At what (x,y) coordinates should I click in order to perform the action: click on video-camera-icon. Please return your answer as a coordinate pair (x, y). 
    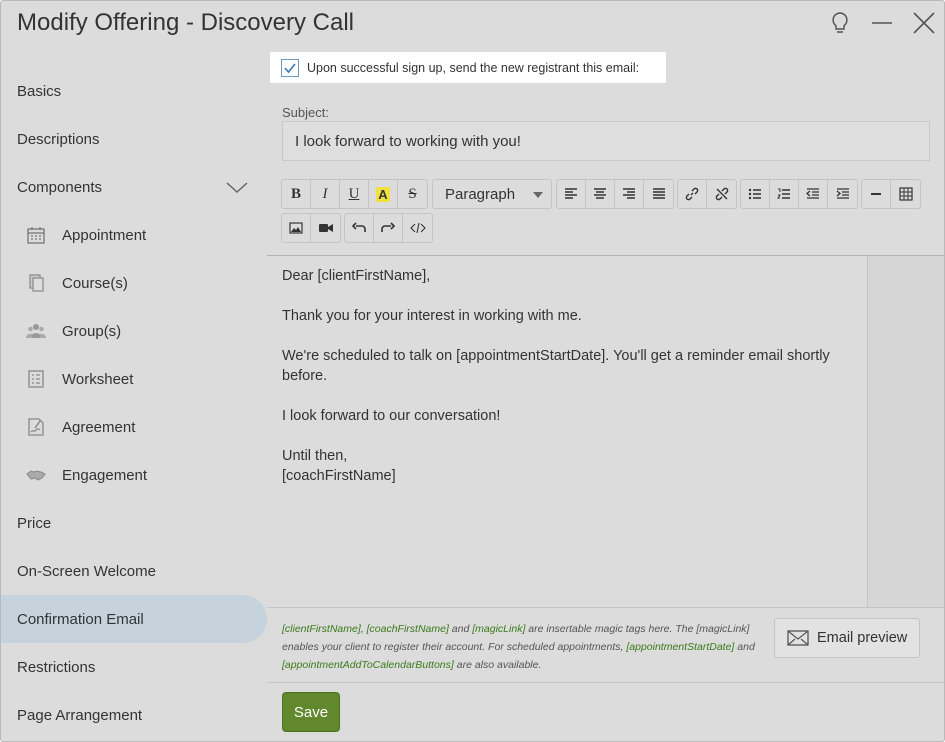
    Looking at the image, I should click on (325, 228).